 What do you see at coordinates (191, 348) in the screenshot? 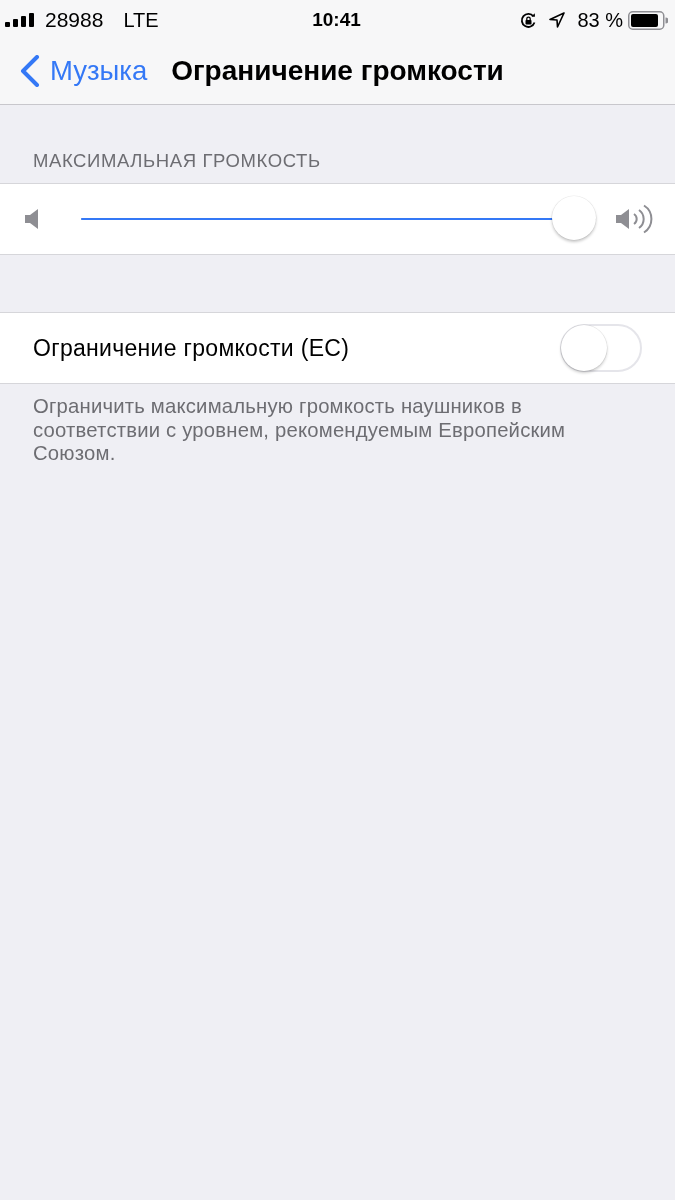
I see `row-label: Ограничение громкости (ЕС)` at bounding box center [191, 348].